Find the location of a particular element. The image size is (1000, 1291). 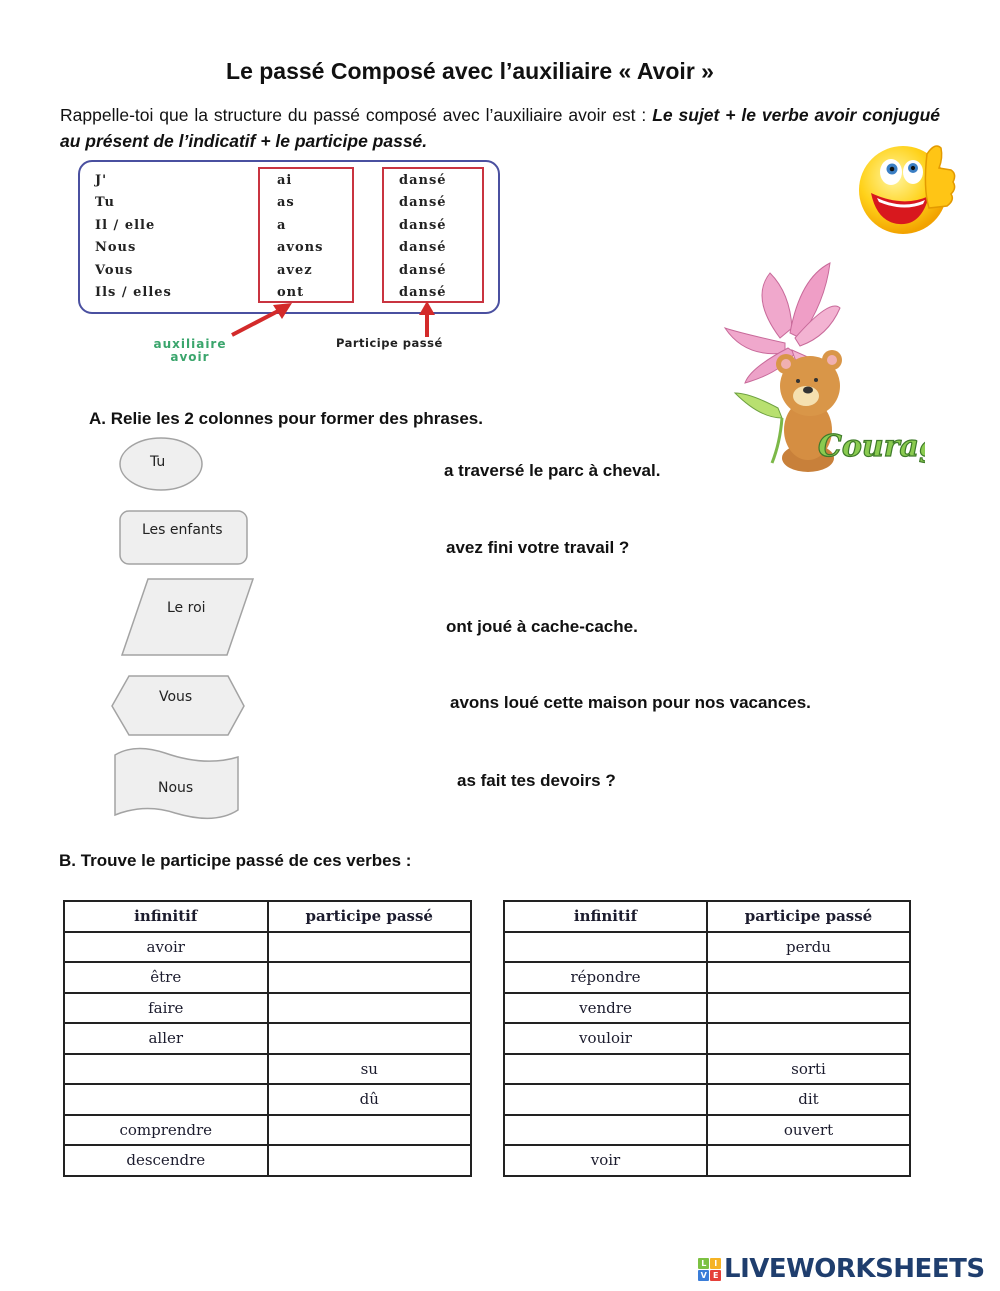

table-row: su is located at coordinates (267, 1068).